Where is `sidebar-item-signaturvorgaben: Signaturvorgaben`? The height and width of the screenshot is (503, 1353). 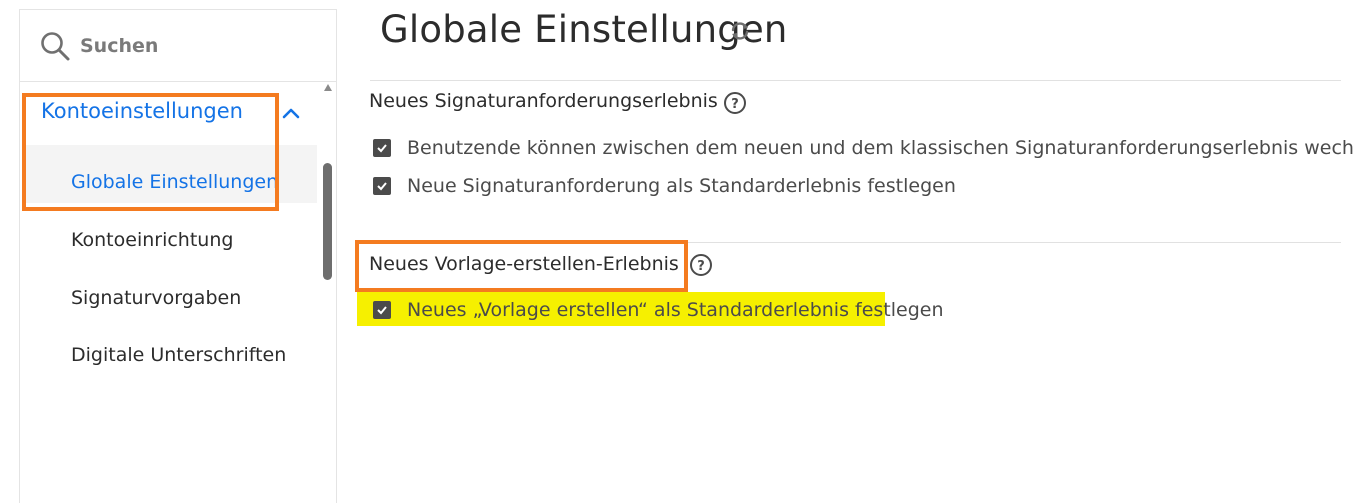
sidebar-item-signaturvorgaben: Signaturvorgaben is located at coordinates (156, 307).